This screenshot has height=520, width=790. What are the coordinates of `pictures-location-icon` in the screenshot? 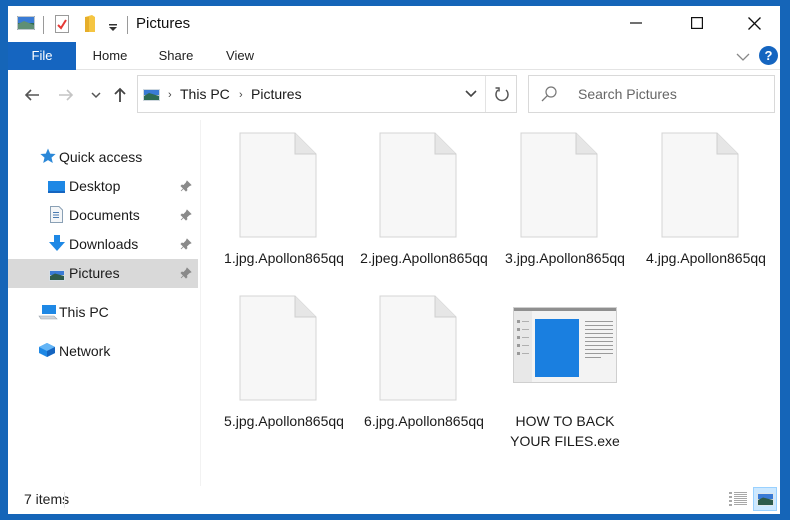 It's located at (151, 97).